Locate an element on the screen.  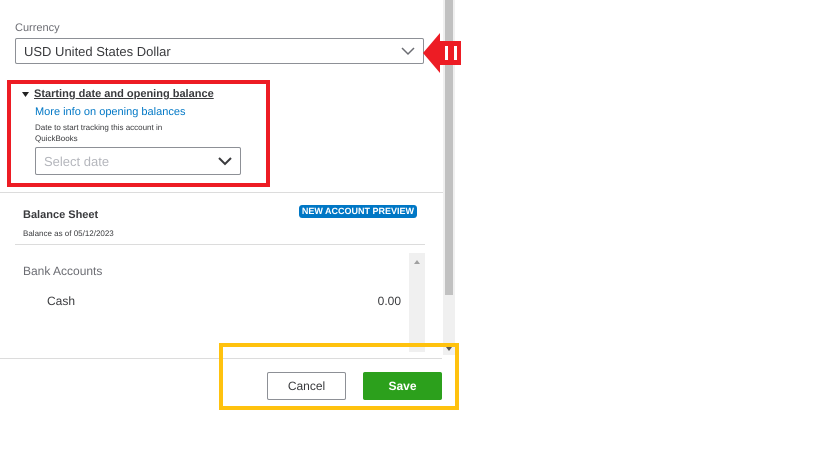
preview-badge: NEW ACCOUNT PREVIEW is located at coordinates (357, 211).